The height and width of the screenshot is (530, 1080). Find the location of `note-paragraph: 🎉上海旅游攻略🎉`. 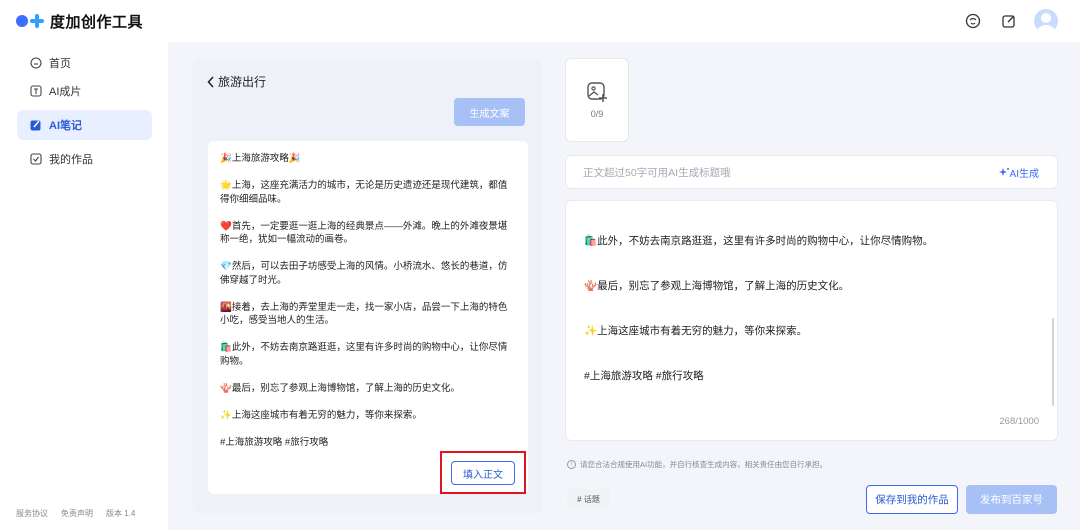

note-paragraph: 🎉上海旅游攻略🎉 is located at coordinates (260, 158).